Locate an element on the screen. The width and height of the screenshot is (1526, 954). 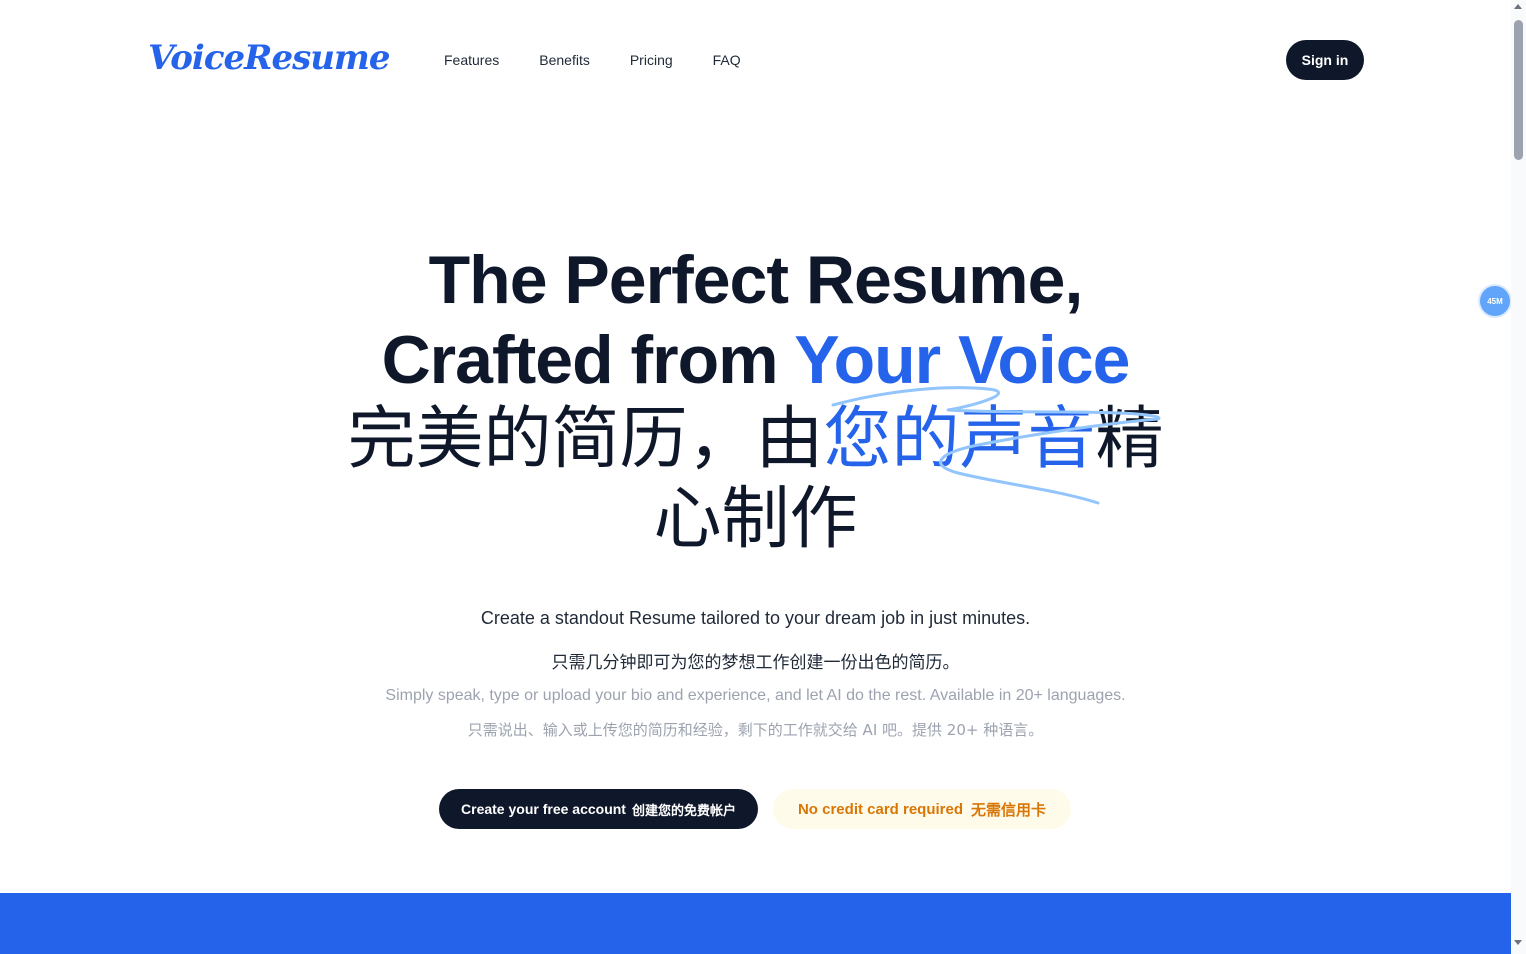
headline-line-2-prefix: Crafted from is located at coordinates (588, 360).